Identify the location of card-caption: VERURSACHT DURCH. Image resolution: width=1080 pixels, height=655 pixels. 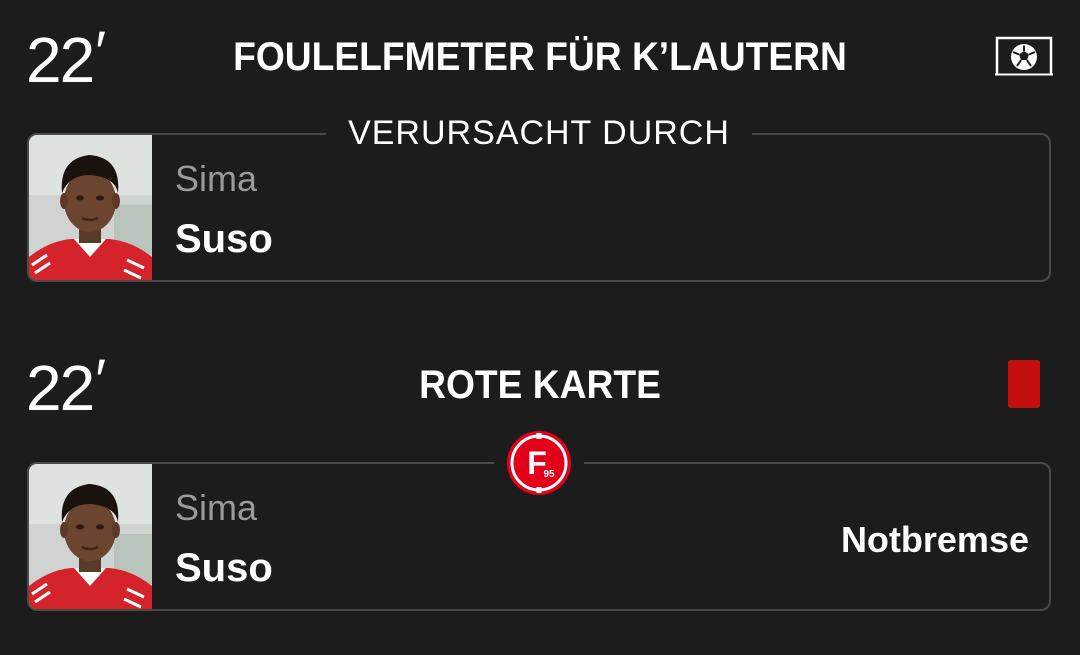
(539, 133).